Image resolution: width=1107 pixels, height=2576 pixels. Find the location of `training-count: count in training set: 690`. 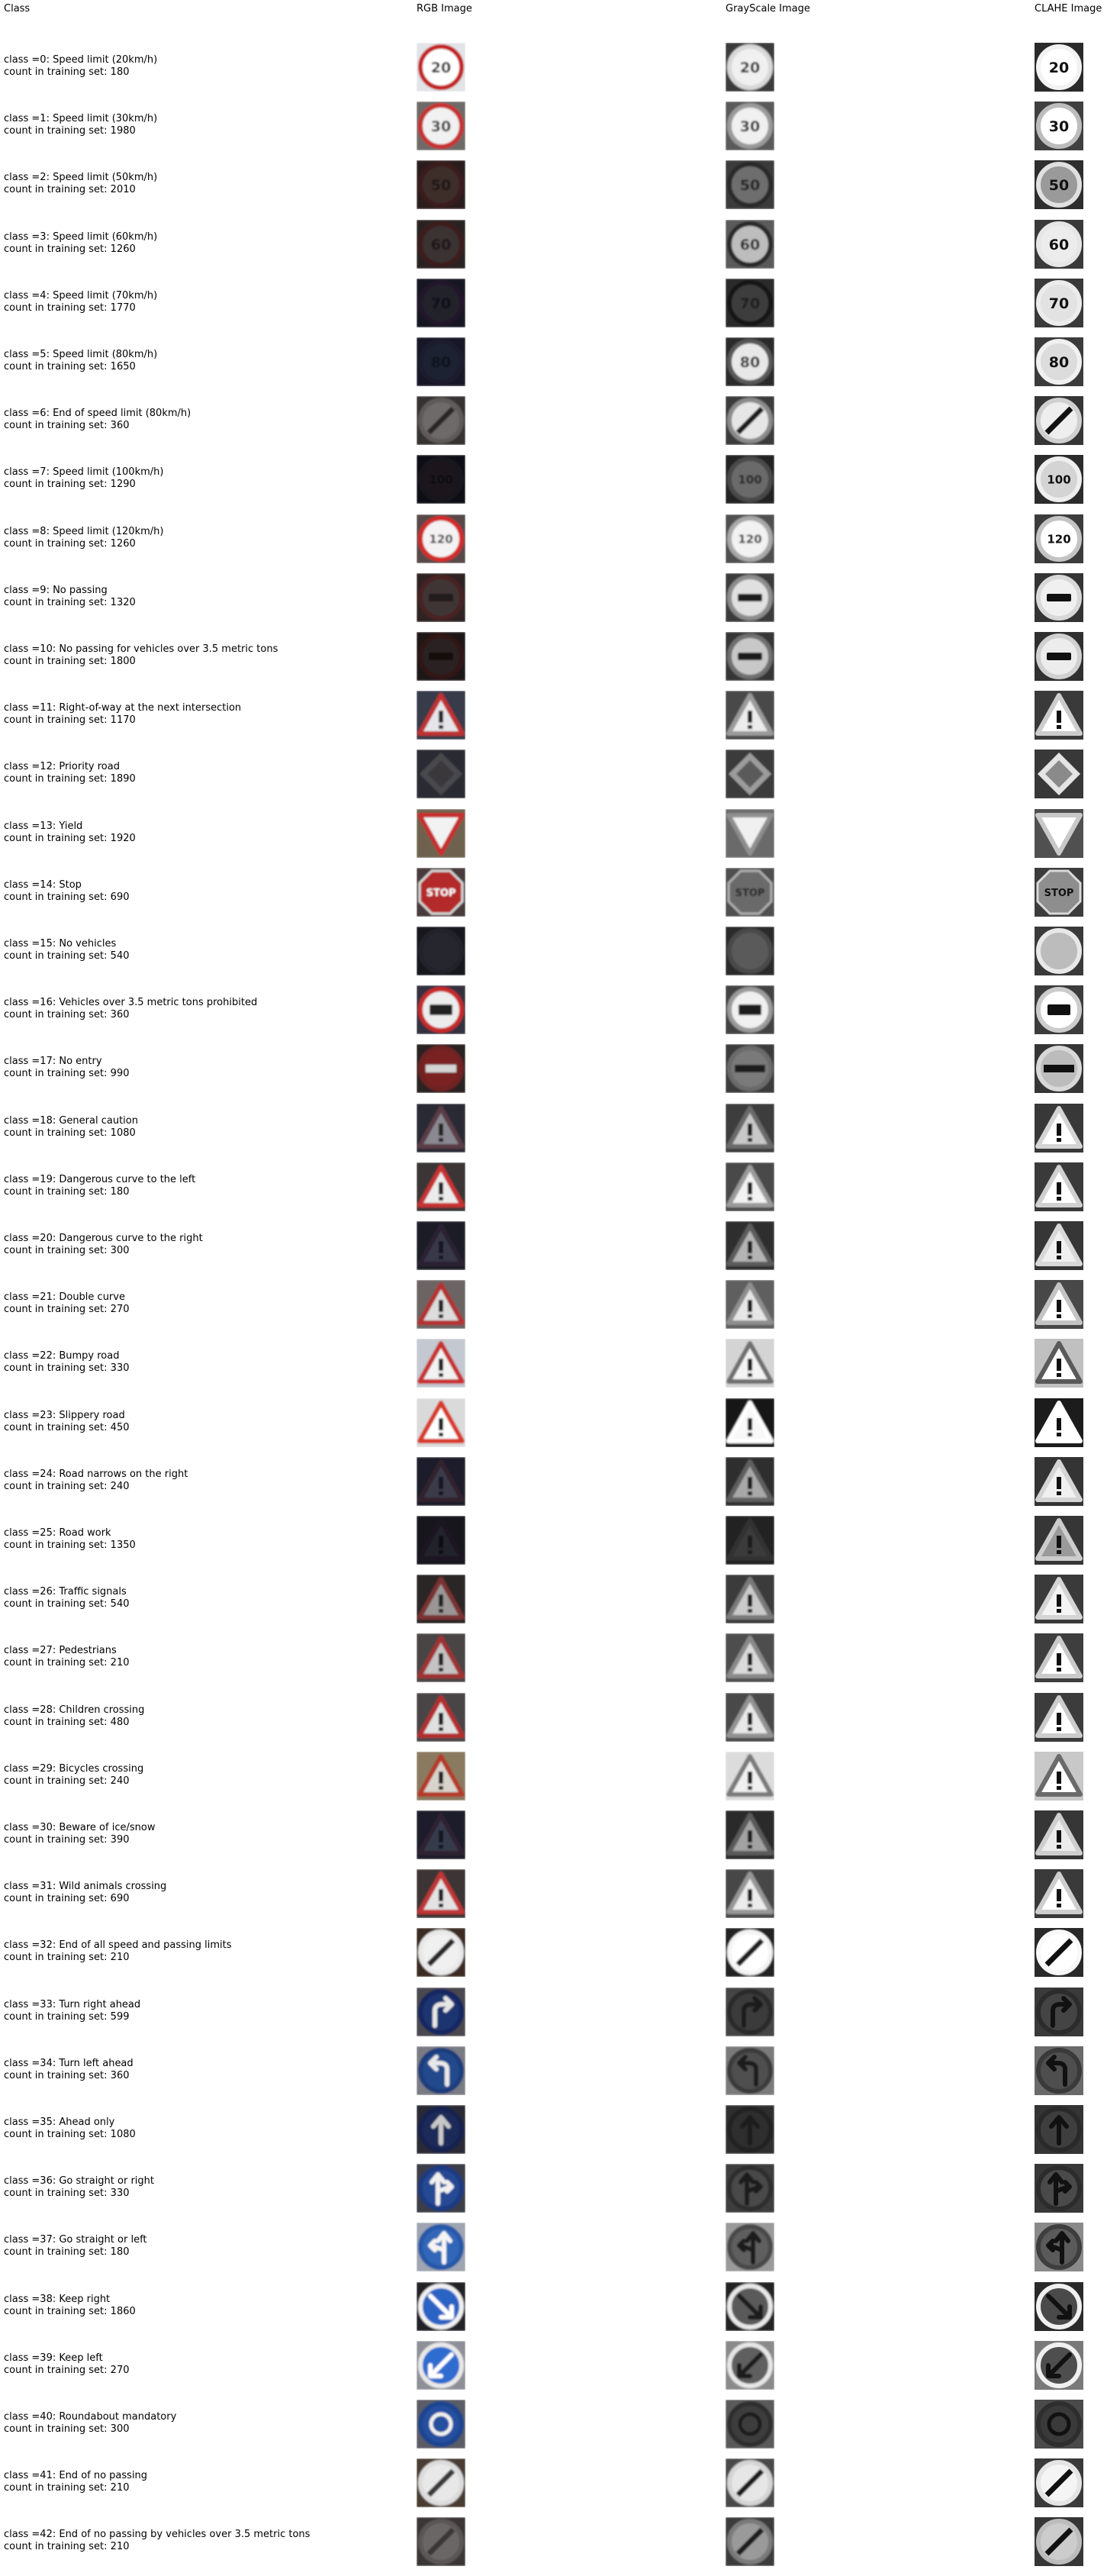

training-count: count in training set: 690 is located at coordinates (67, 897).